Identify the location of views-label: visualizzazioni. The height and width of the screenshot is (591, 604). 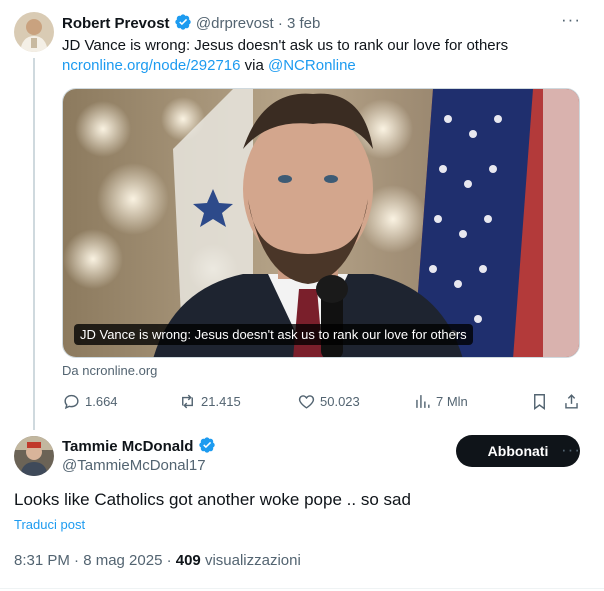
(250, 560).